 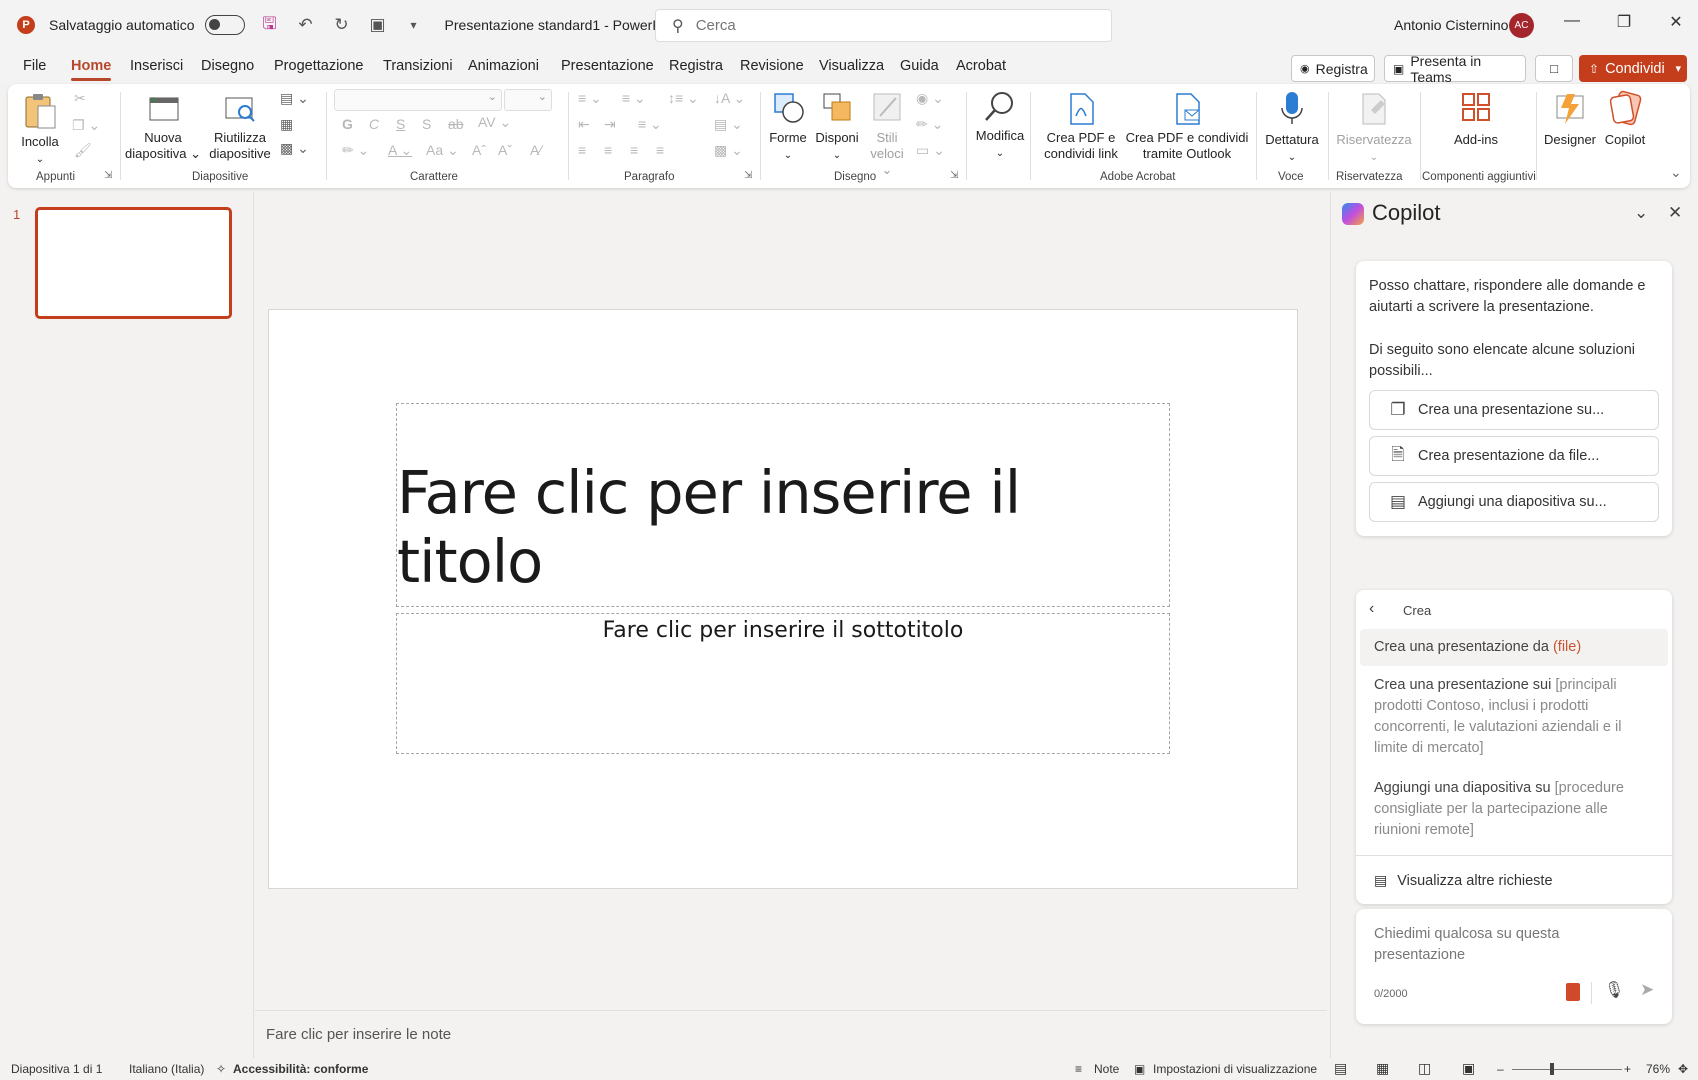 What do you see at coordinates (1340, 1068) in the screenshot?
I see `normal-view-icon: ▤` at bounding box center [1340, 1068].